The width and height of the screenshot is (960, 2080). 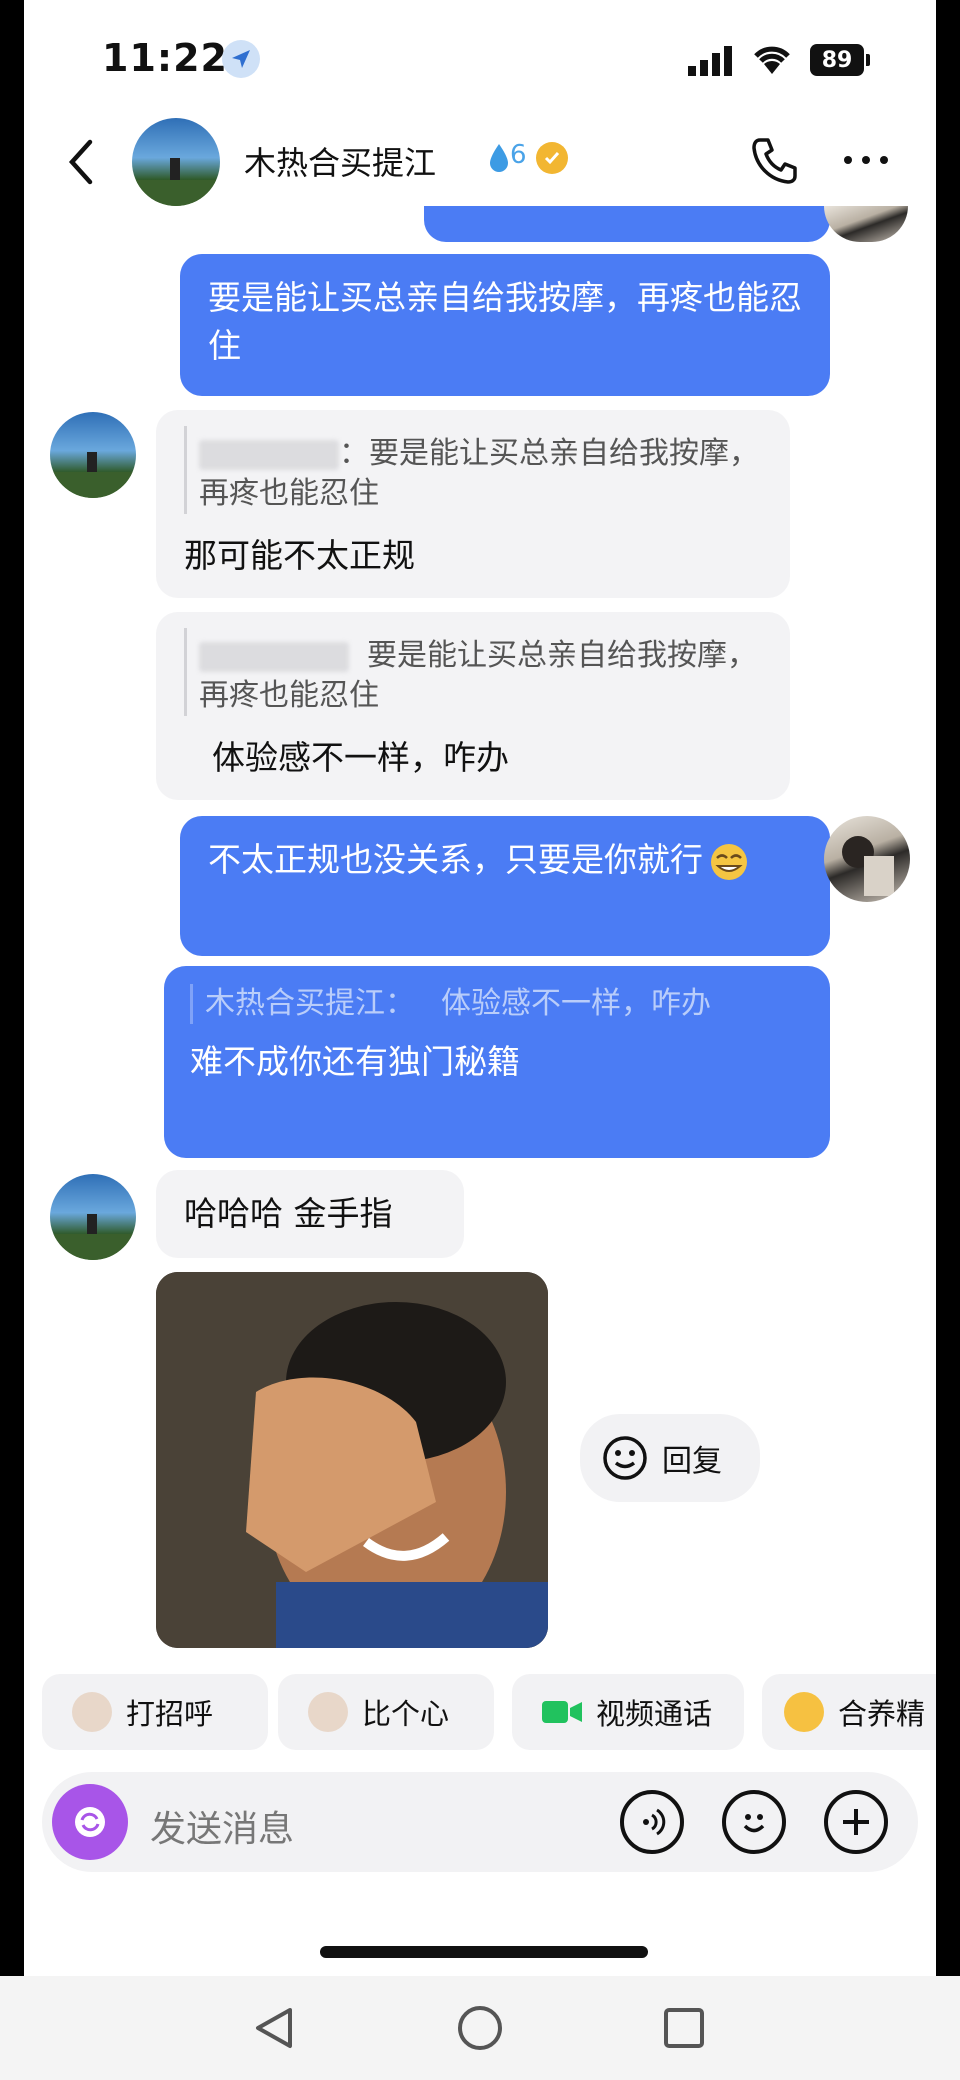 I want to click on message-text: 哈哈哈 金手指, so click(x=288, y=1213).